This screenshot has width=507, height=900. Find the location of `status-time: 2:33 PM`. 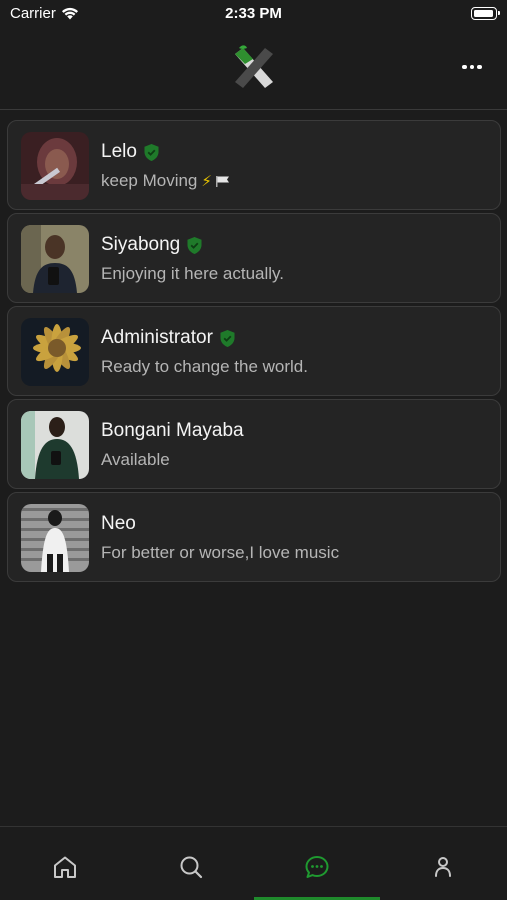

status-time: 2:33 PM is located at coordinates (253, 13).